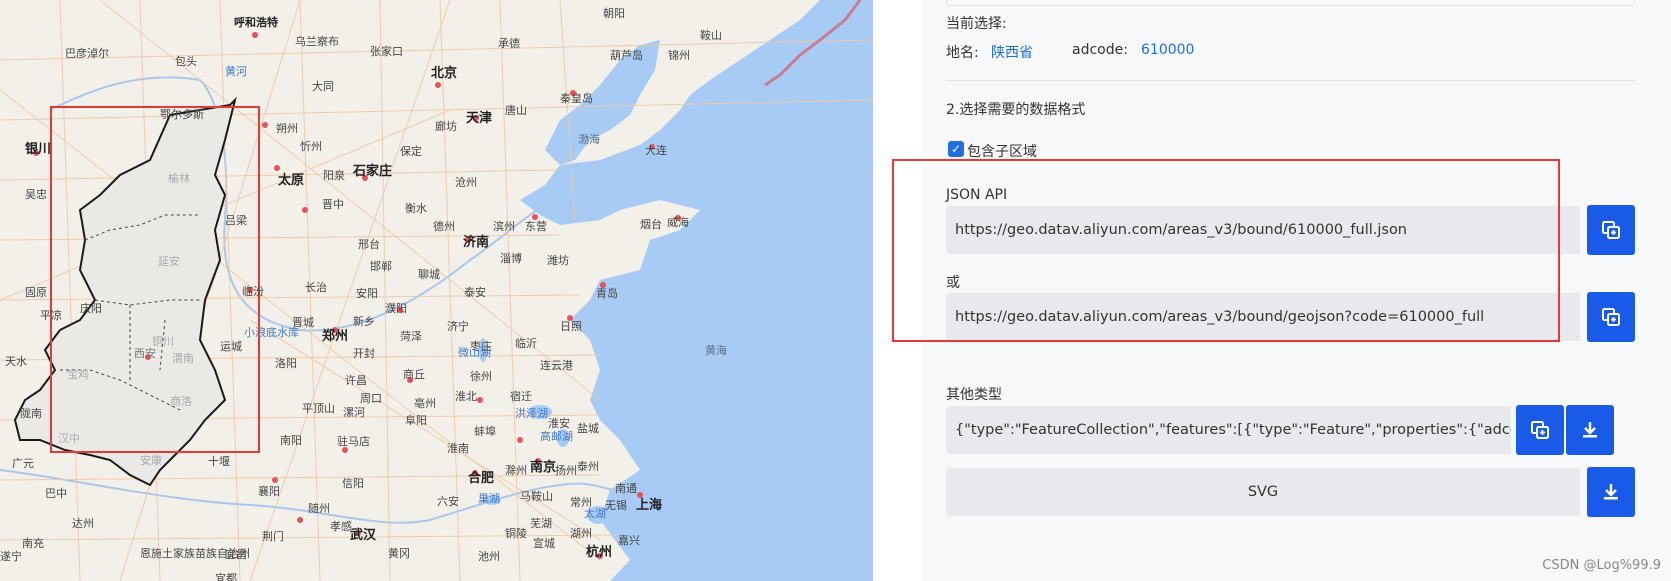 The width and height of the screenshot is (1671, 581). What do you see at coordinates (416, 208) in the screenshot?
I see `city-label-hengshui: 衡水` at bounding box center [416, 208].